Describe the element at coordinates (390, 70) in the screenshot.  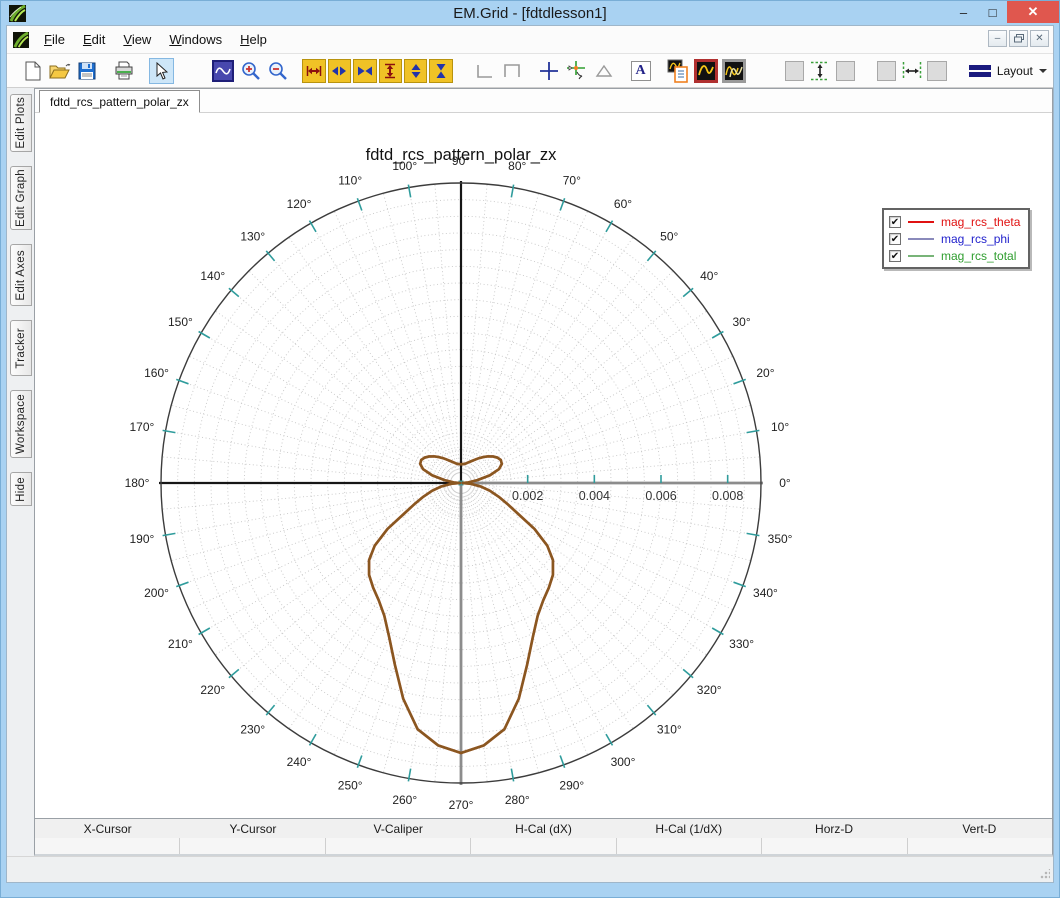
I see `v-scale-expand-red-button` at that location.